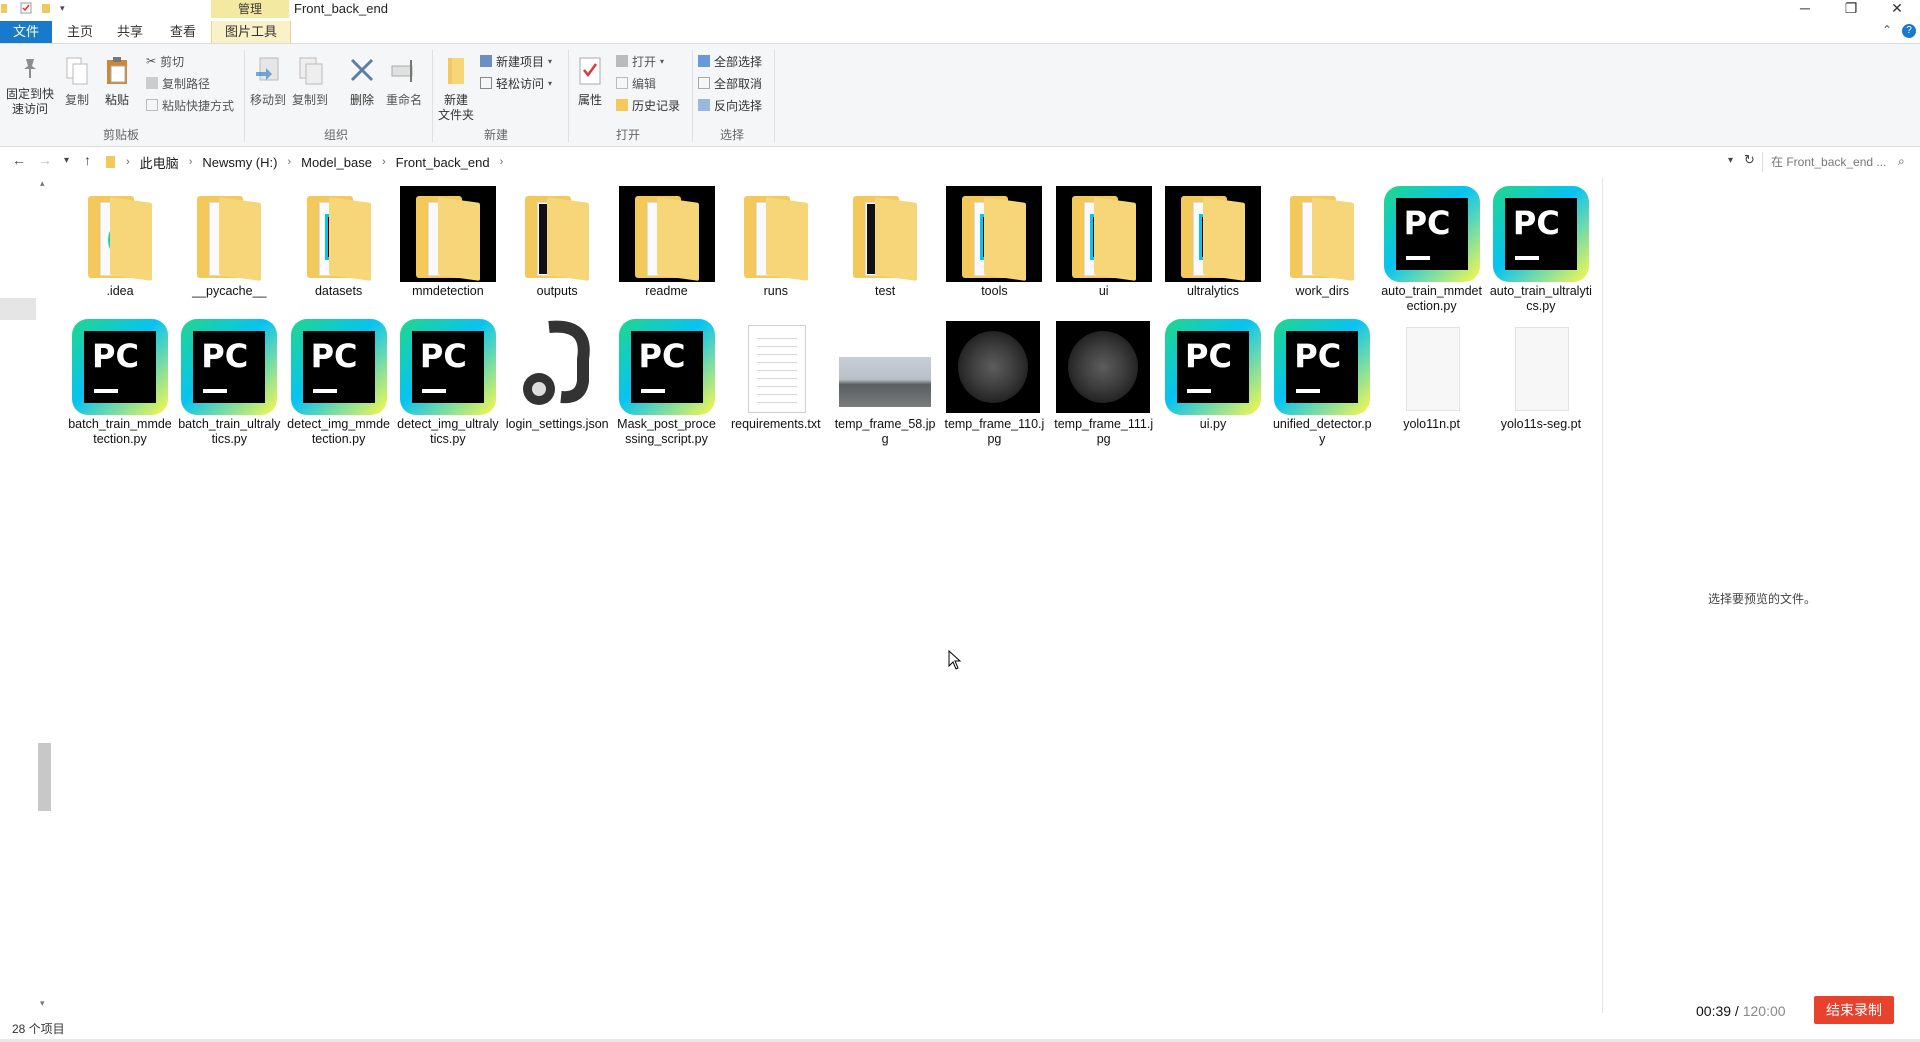 Image resolution: width=1920 pixels, height=1042 pixels. Describe the element at coordinates (152, 83) in the screenshot. I see `copy-path-icon` at that location.